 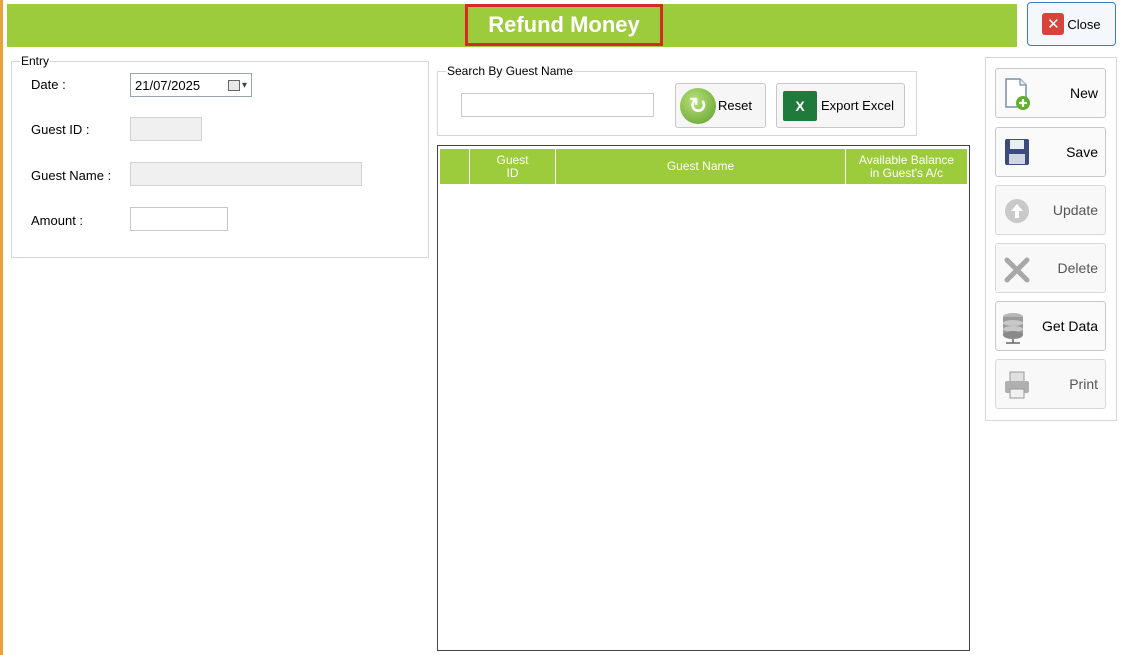 I want to click on balance-header-line2: in Guest's A/c, so click(x=906, y=172).